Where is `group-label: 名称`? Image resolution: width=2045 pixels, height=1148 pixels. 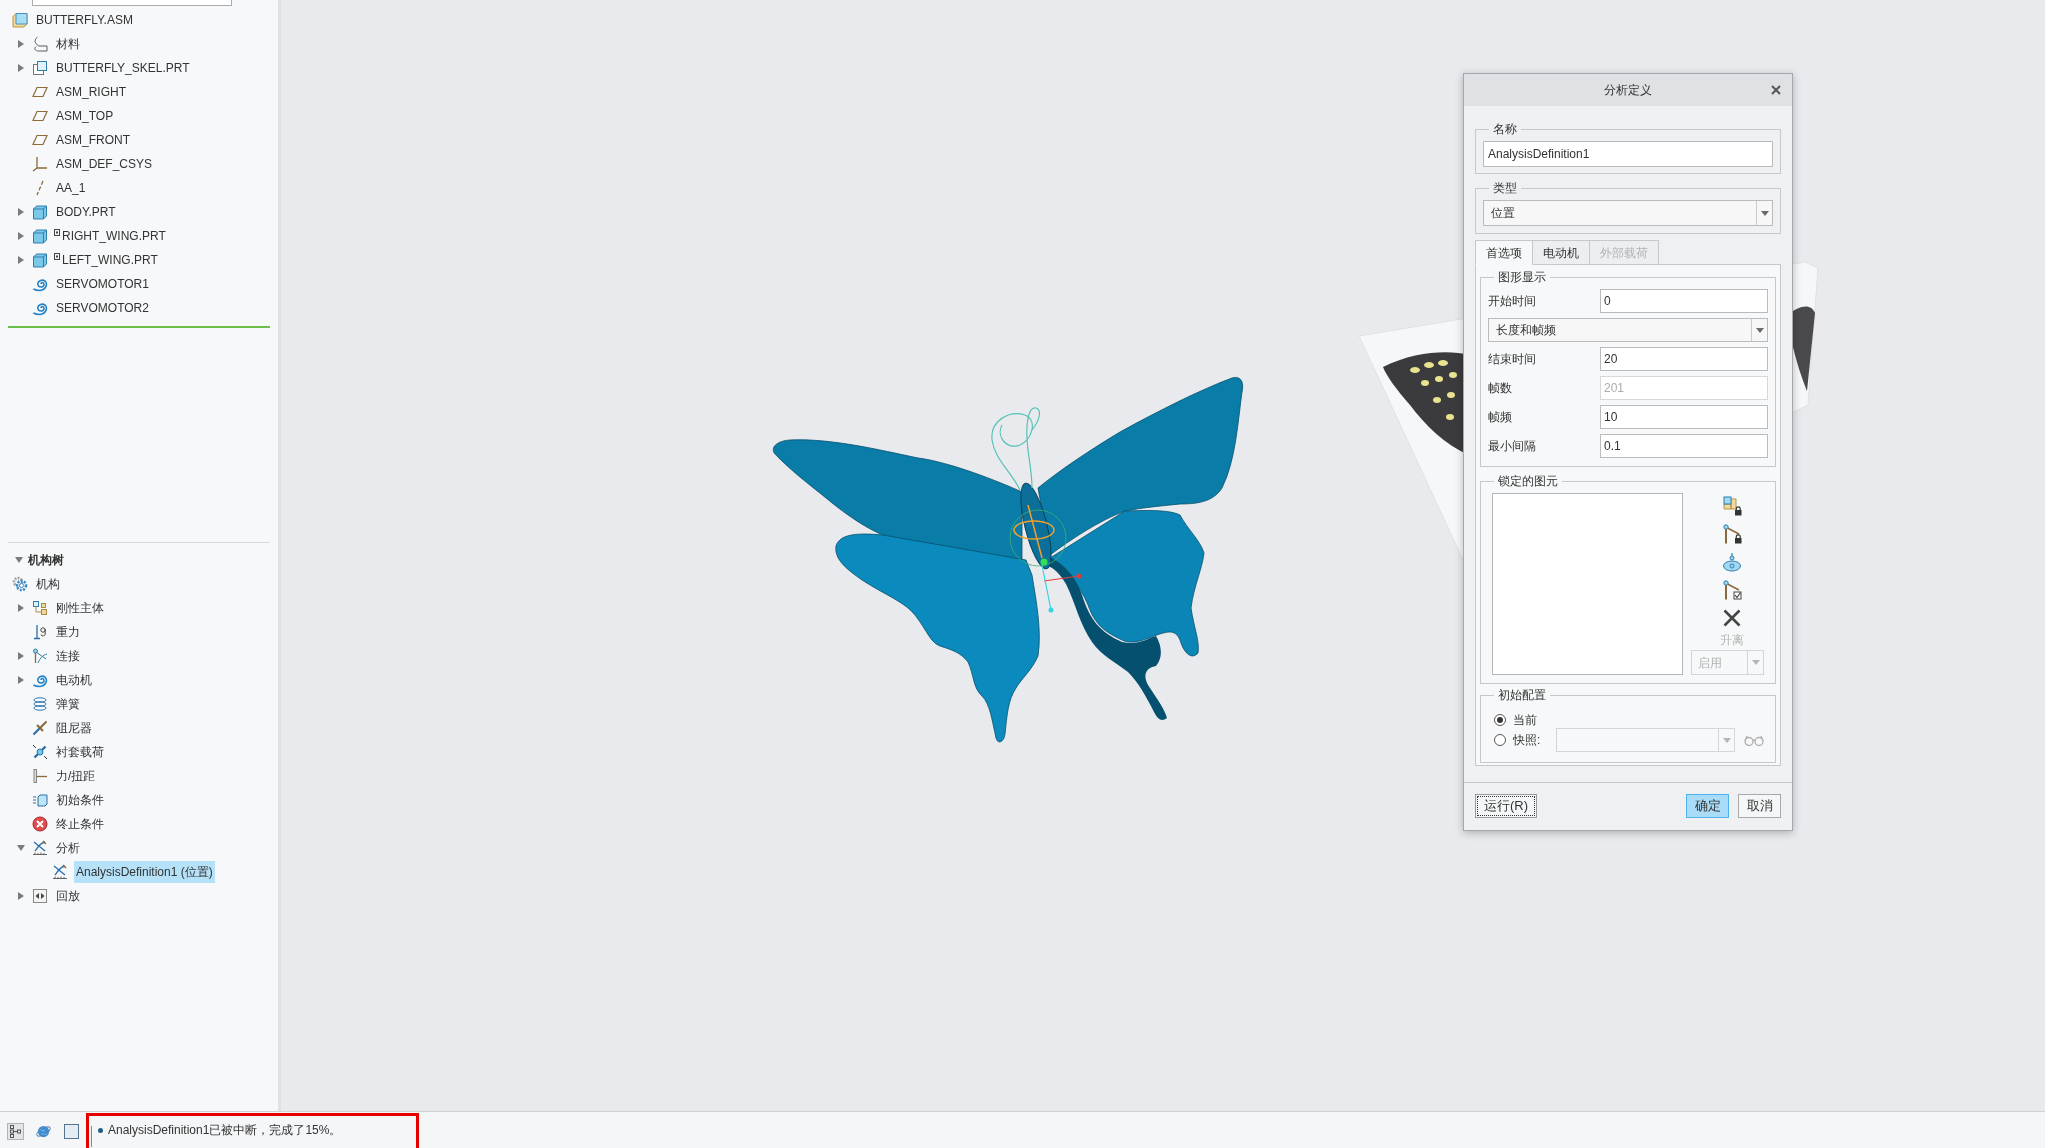 group-label: 名称 is located at coordinates (1505, 129).